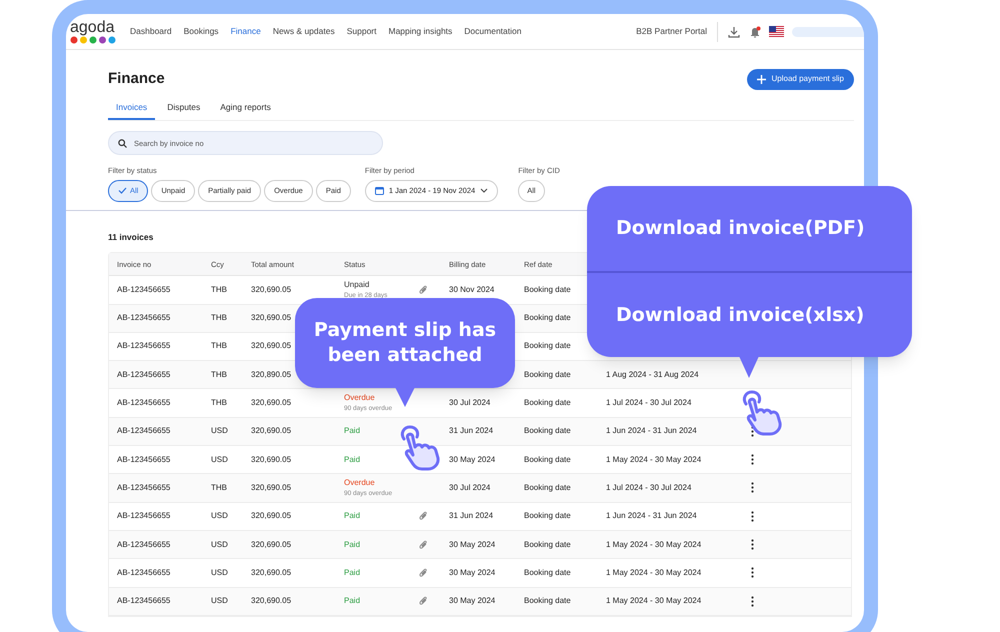 The image size is (1000, 632). What do you see at coordinates (93, 40) in the screenshot?
I see `logo-dots-icon` at bounding box center [93, 40].